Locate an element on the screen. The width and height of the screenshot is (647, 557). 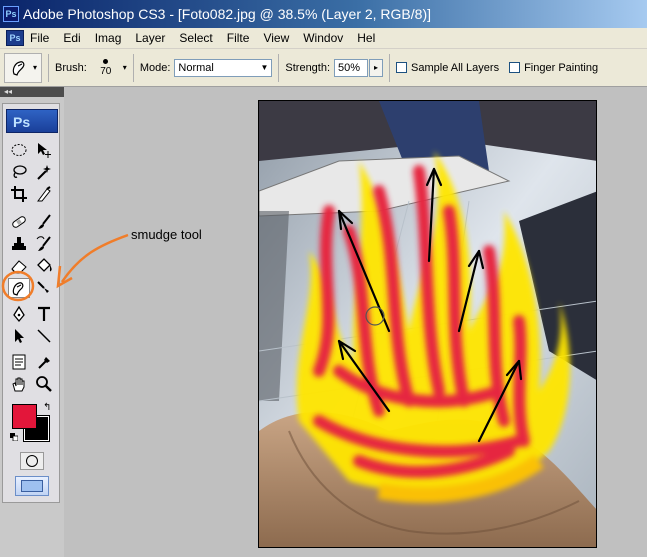
crop-icon is located at coordinates (19, 194).